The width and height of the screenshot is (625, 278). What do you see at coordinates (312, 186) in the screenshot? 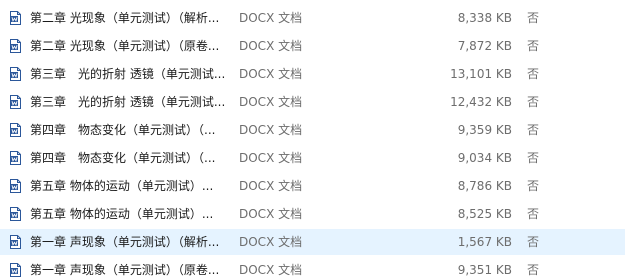
I see `file-row: 第五章 物体的运动（单元测试）... DOCX 文档 8,786 KB 否` at bounding box center [312, 186].